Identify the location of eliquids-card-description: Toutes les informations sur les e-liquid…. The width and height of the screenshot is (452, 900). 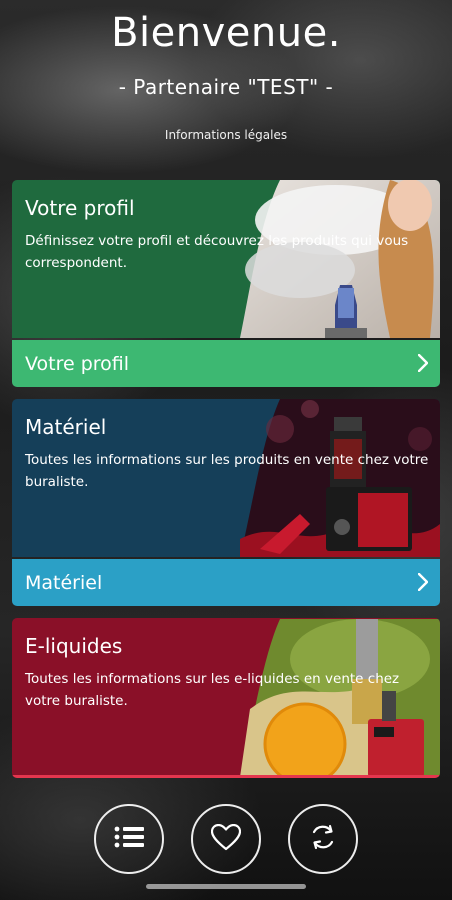
(212, 690).